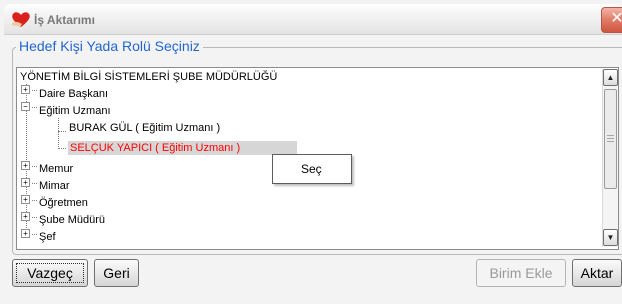 The image size is (622, 304). I want to click on close-icon: ✕, so click(616, 18).